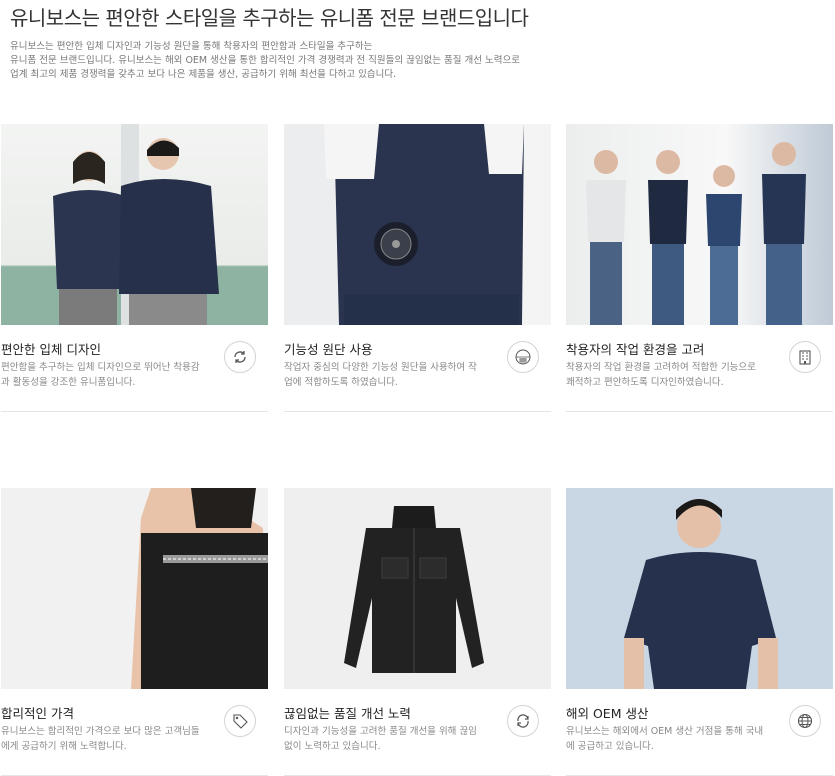 This screenshot has height=776, width=835. What do you see at coordinates (328, 349) in the screenshot?
I see `feature-title: 기능성 원단 사용` at bounding box center [328, 349].